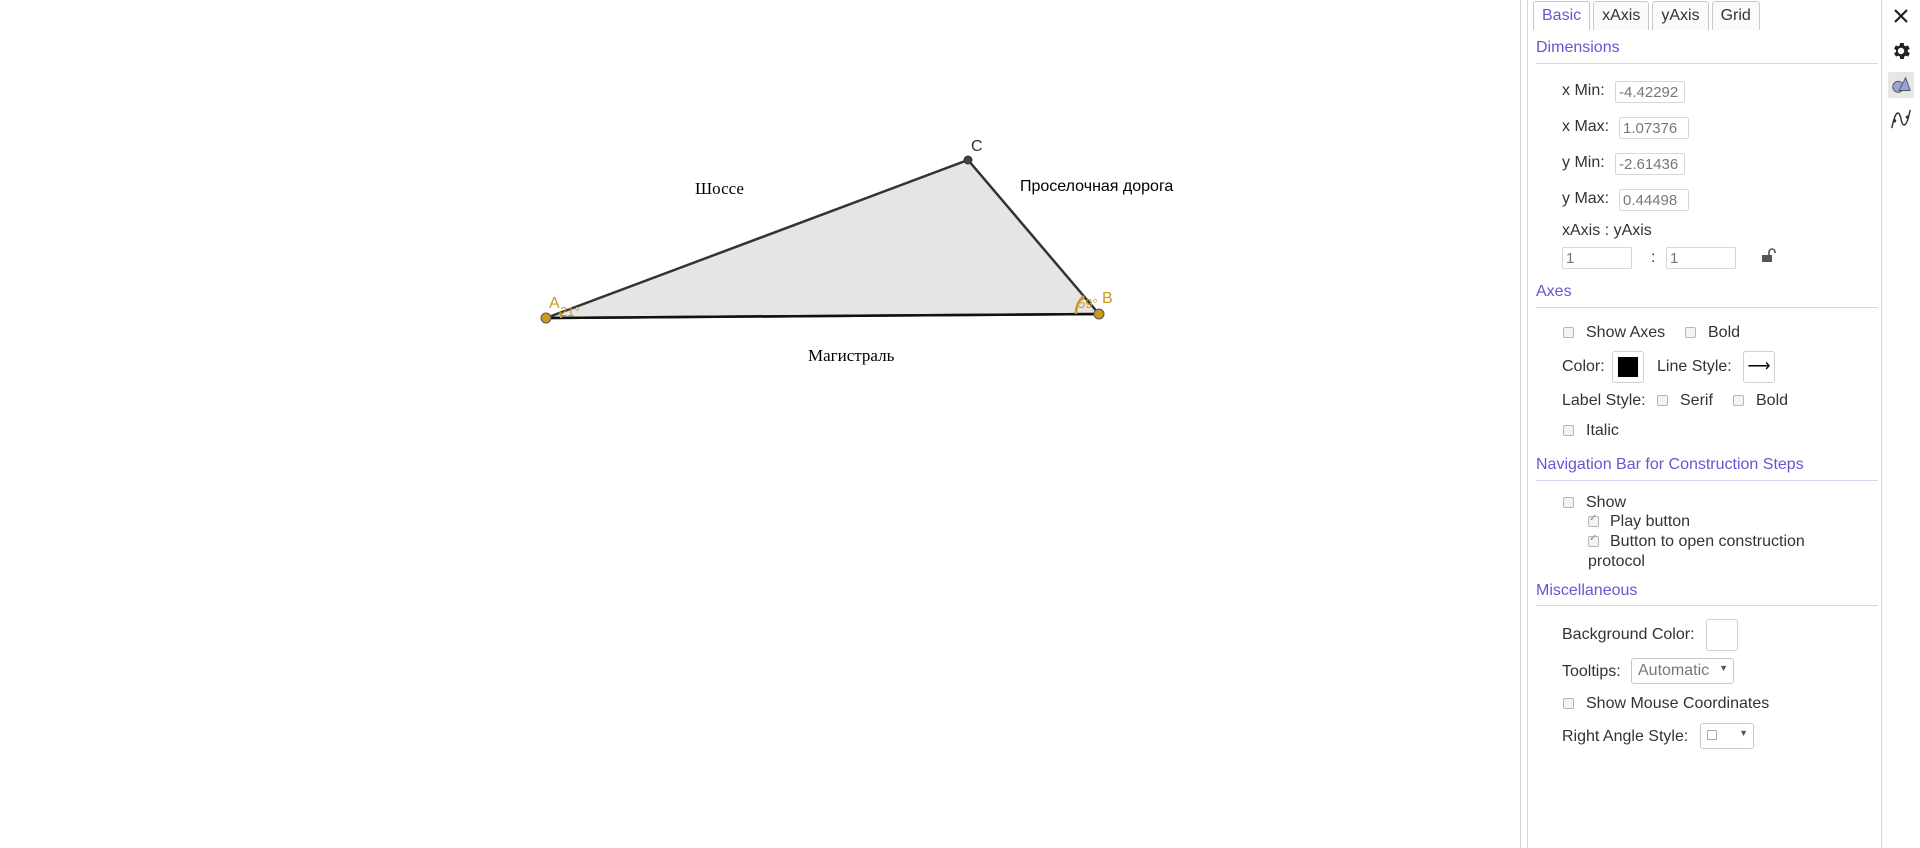 This screenshot has width=1920, height=848. I want to click on algebra-settings-button, so click(1901, 119).